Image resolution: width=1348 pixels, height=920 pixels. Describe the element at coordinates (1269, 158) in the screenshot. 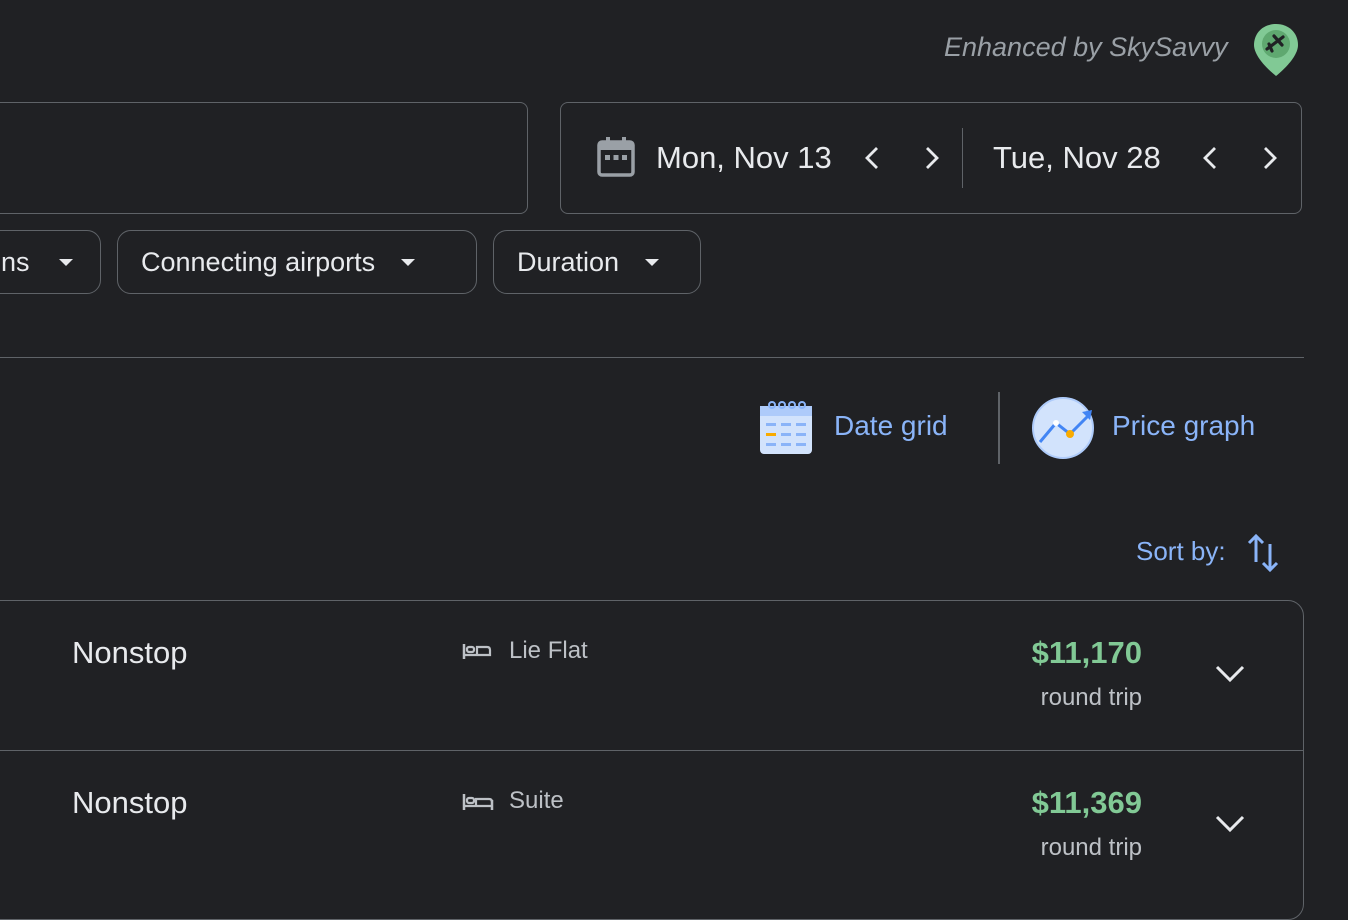

I see `return-next-chevron-icon` at that location.